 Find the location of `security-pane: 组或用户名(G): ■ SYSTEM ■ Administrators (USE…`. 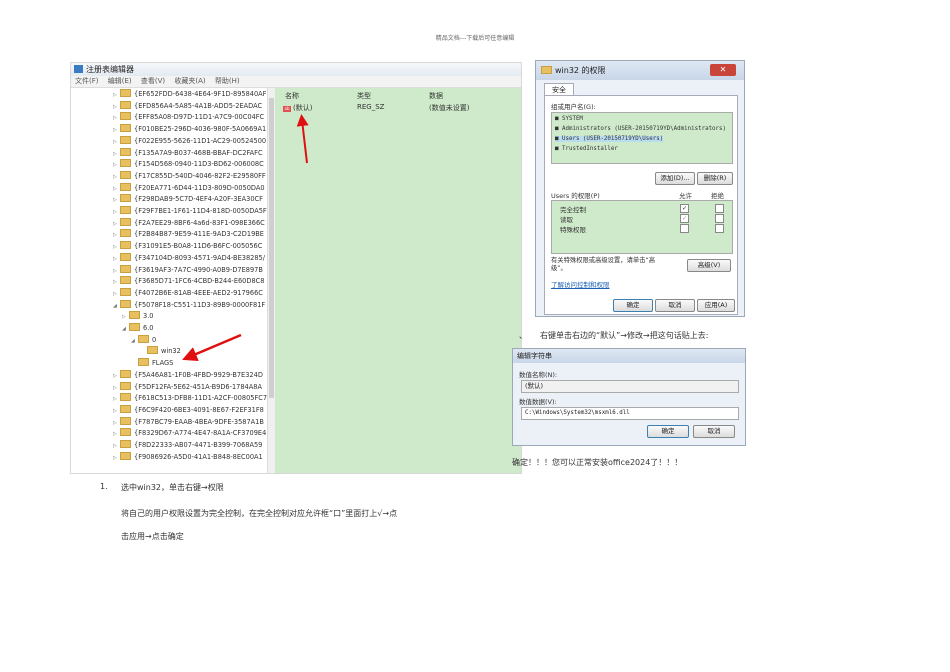

security-pane: 组或用户名(G): ■ SYSTEM ■ Administrators (USE… is located at coordinates (641, 205).